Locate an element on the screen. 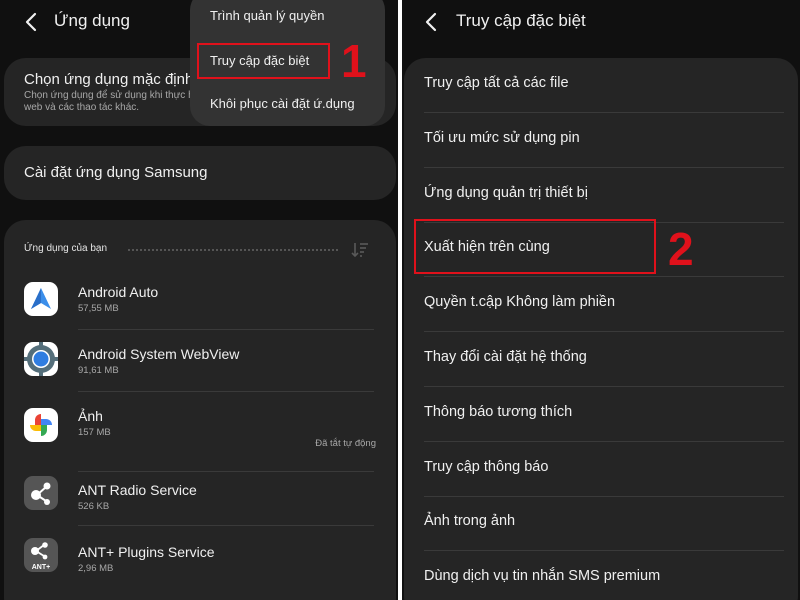 The width and height of the screenshot is (800, 600). default-apps-title: Chọn ứng dụng mặc định is located at coordinates (109, 79).